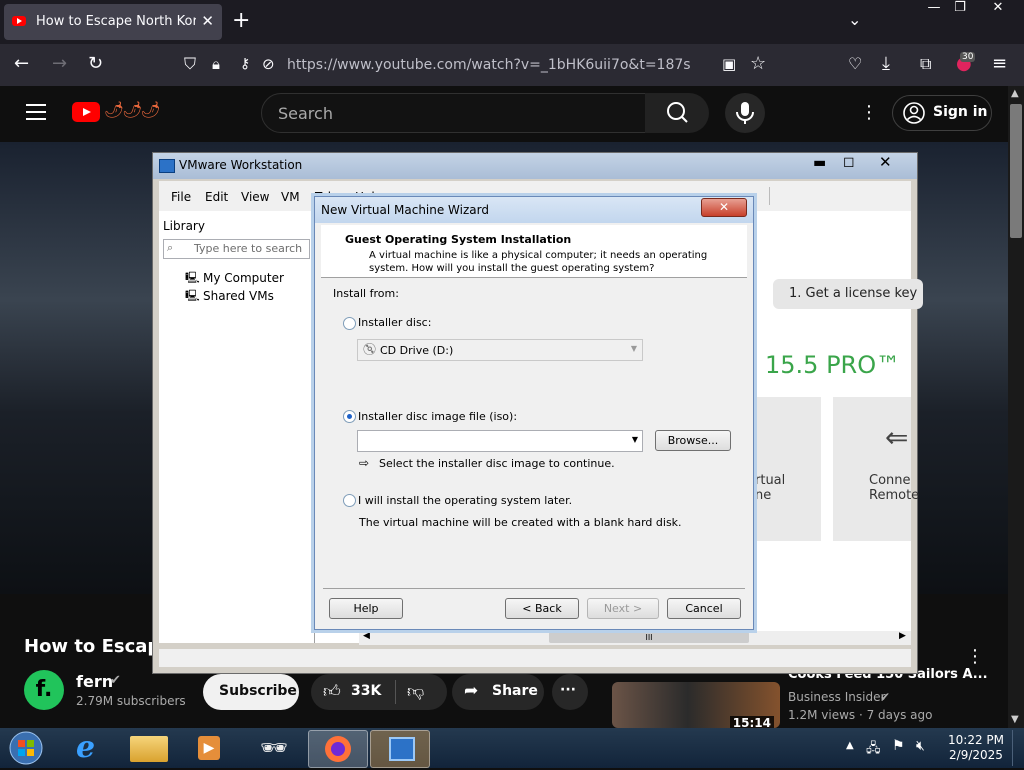  I want to click on library-item-shared-vms: Shared VMs, so click(238, 296).